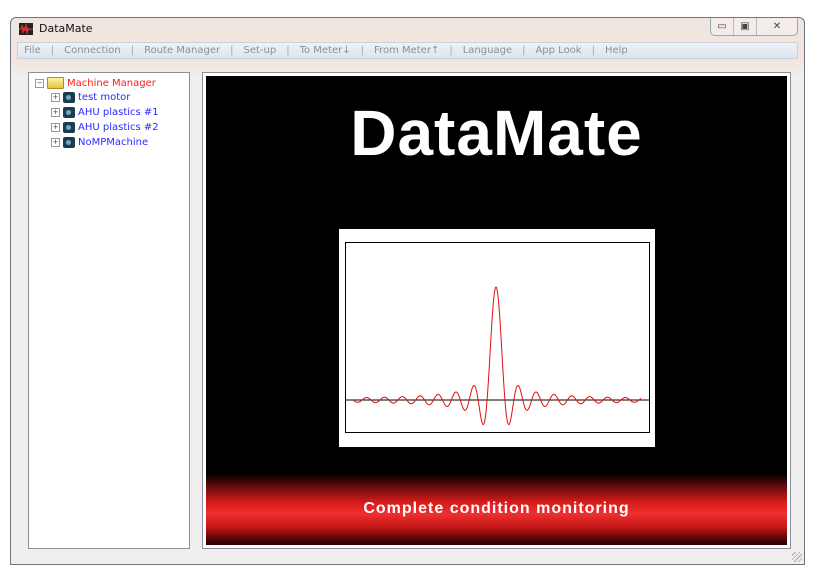  Describe the element at coordinates (104, 97) in the screenshot. I see `tree-item-label: test motor` at that location.